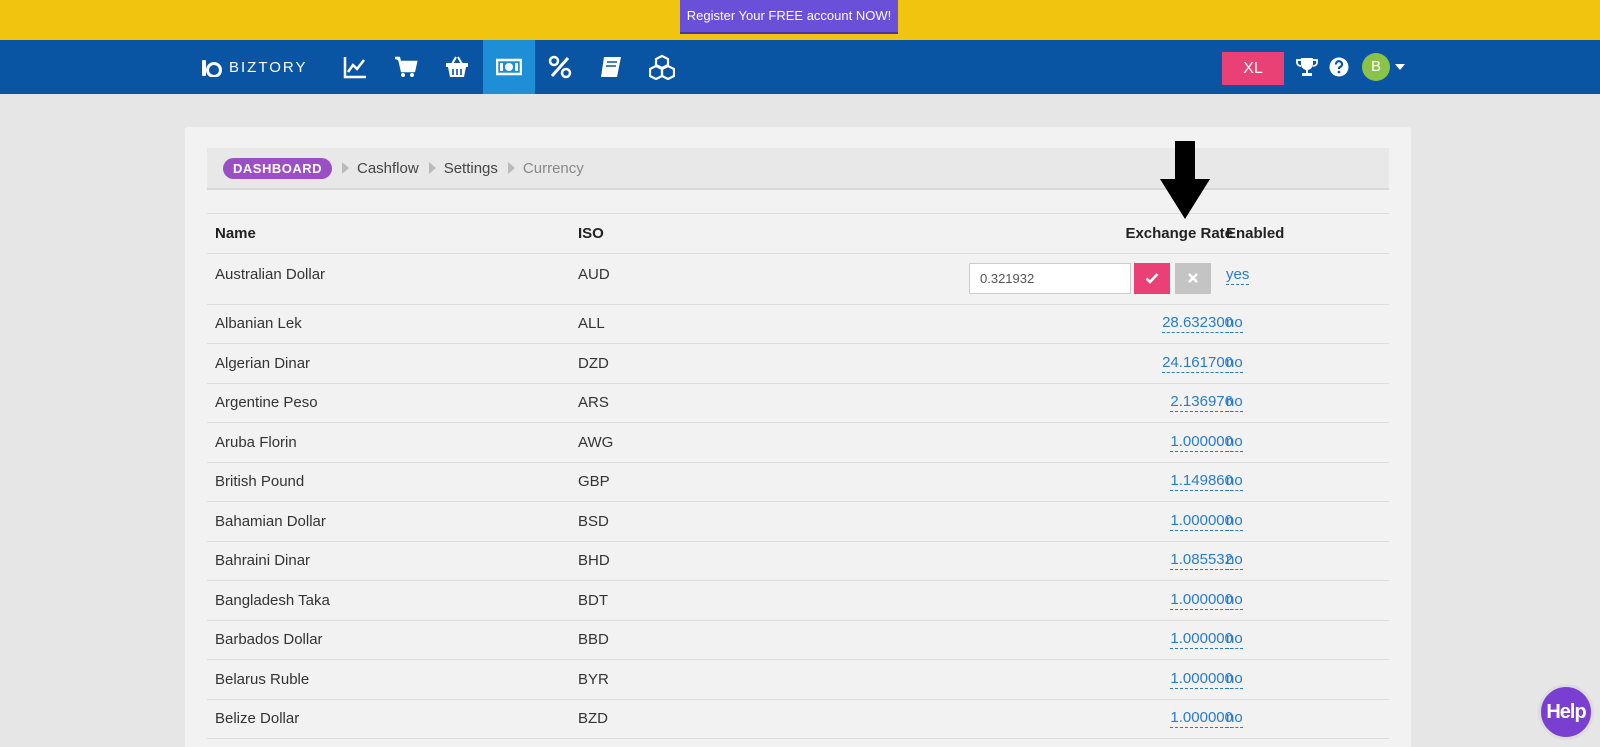 Image resolution: width=1600 pixels, height=747 pixels. What do you see at coordinates (1201, 561) in the screenshot?
I see `exchange-rate-link: 1.085532` at bounding box center [1201, 561].